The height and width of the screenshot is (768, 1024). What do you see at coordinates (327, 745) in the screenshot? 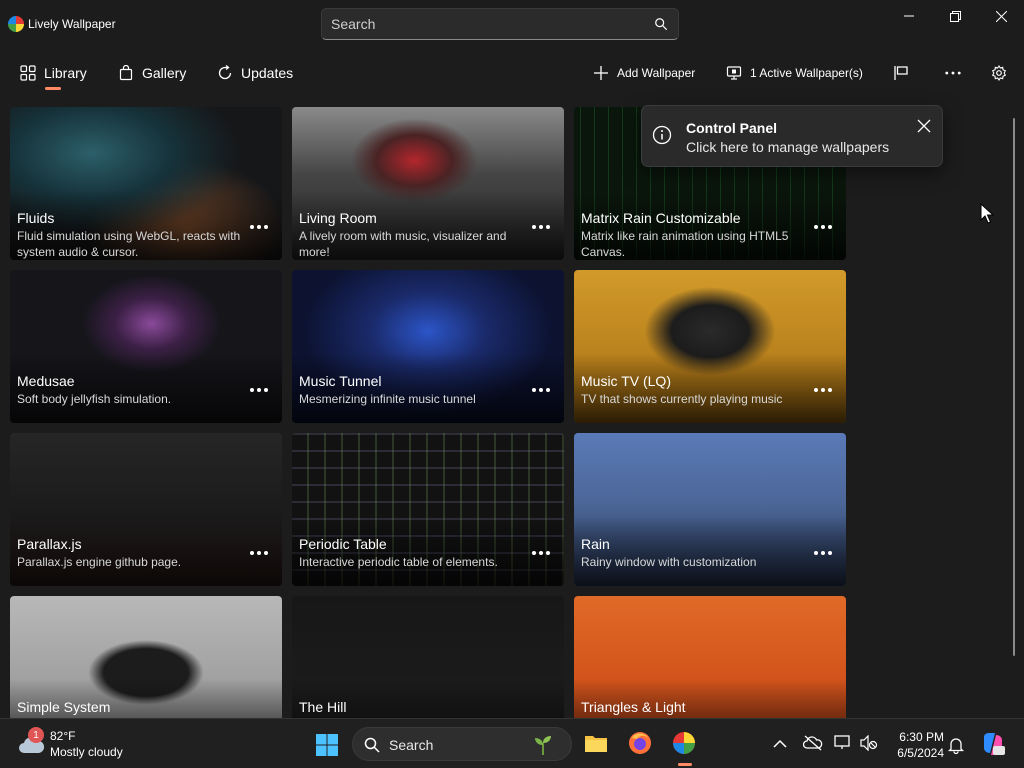
I see `windows-start-icon` at bounding box center [327, 745].